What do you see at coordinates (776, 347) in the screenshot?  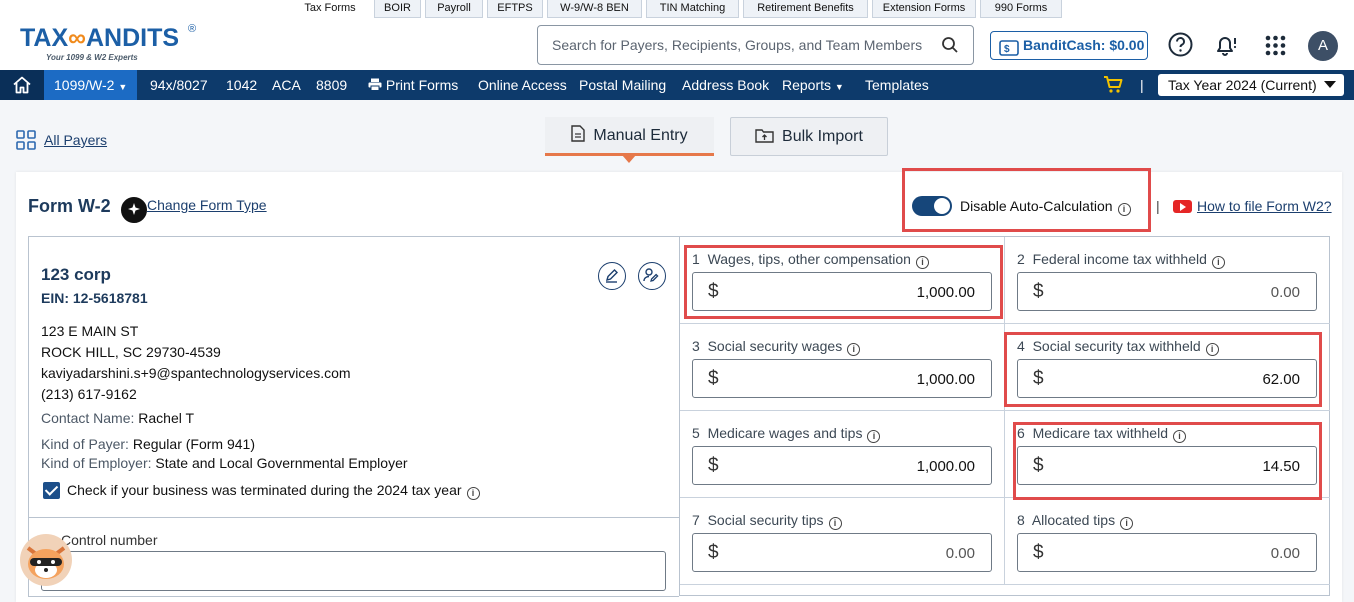 I see `box-3-label: 3 Social security wages i` at bounding box center [776, 347].